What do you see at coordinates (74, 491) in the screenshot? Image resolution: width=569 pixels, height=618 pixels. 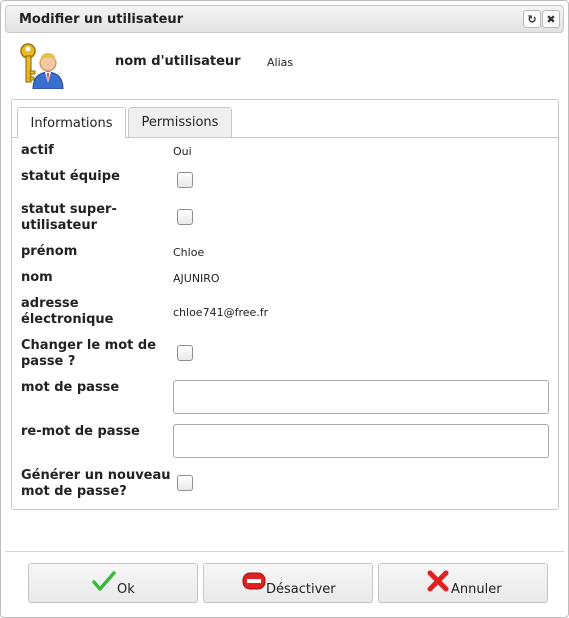 I see `generer-mdp-label-line2: mot de passe?` at bounding box center [74, 491].